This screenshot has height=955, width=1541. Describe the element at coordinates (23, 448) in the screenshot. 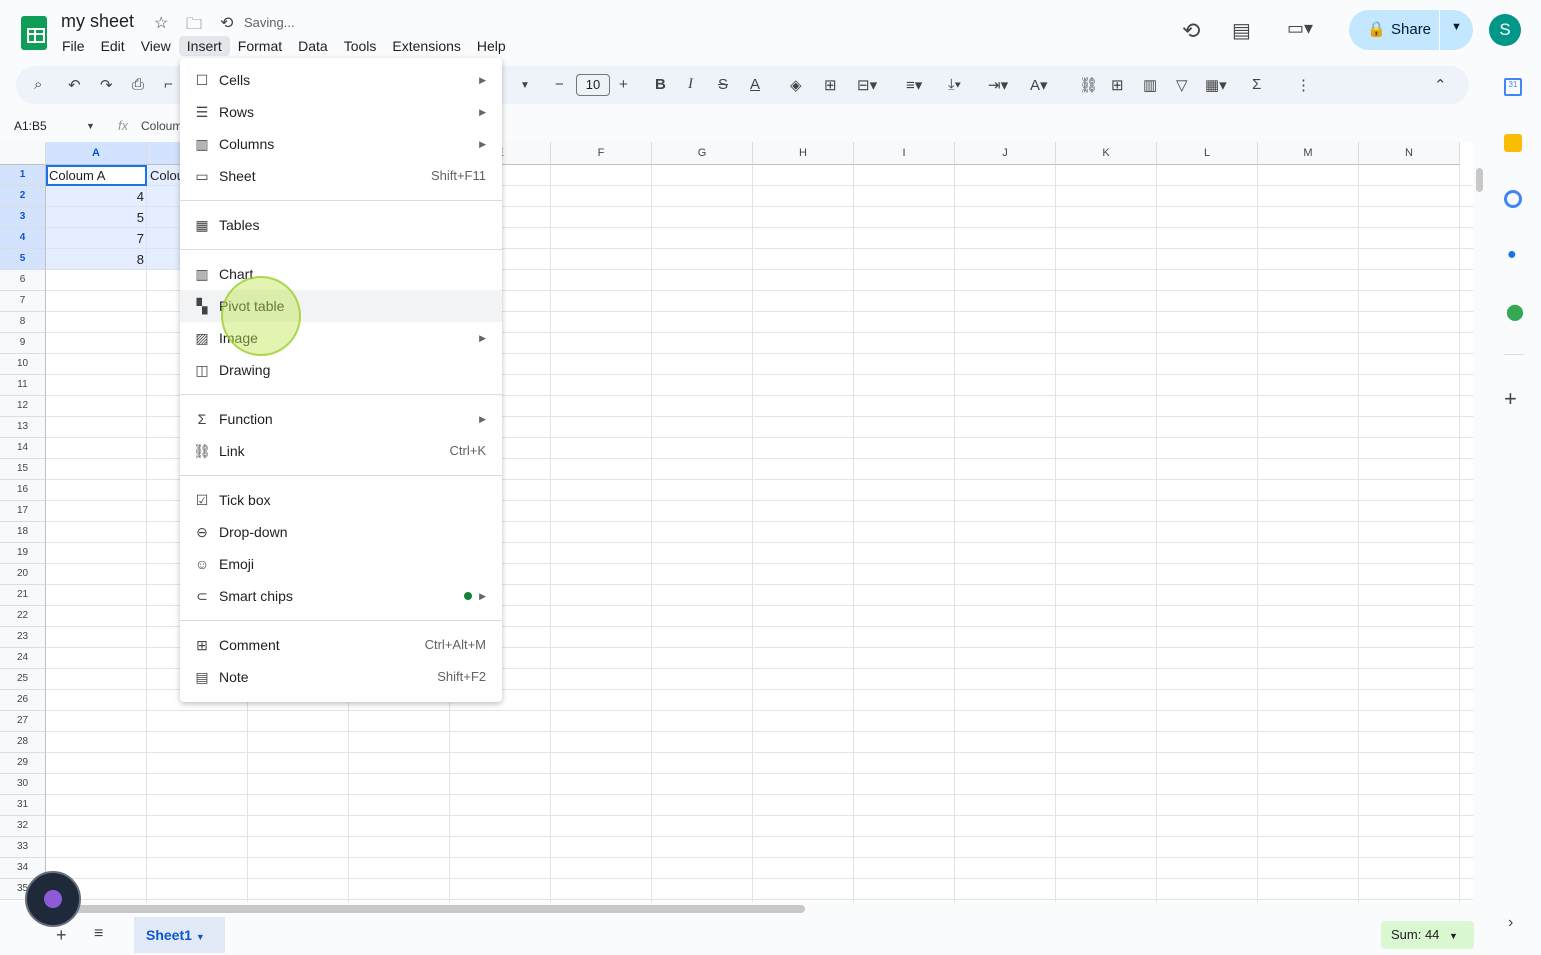

I see `row-header-14: 14` at that location.